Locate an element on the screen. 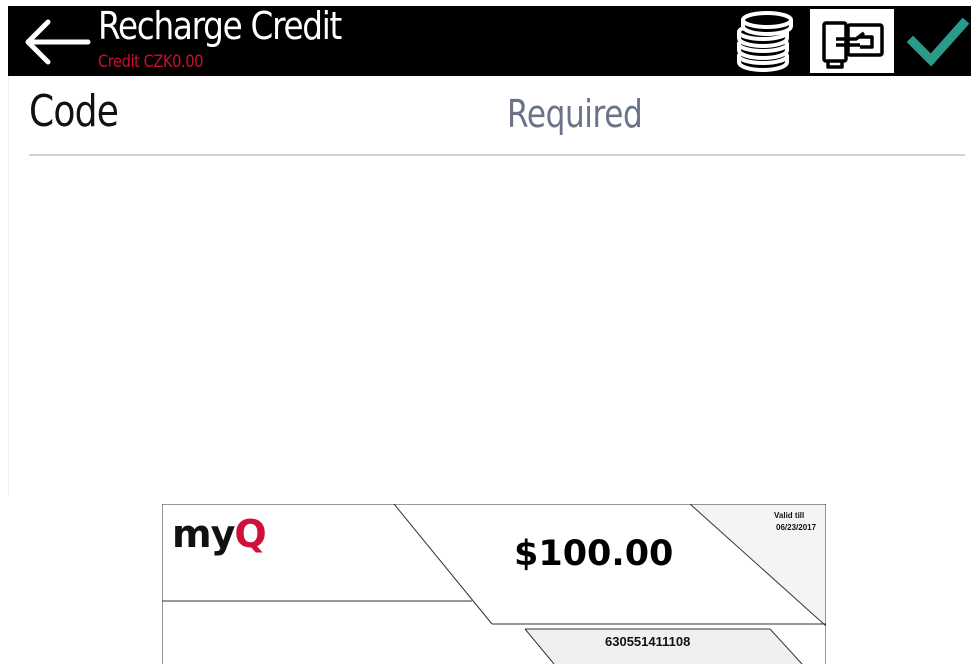 This screenshot has height=664, width=971. back-button is located at coordinates (56, 42).